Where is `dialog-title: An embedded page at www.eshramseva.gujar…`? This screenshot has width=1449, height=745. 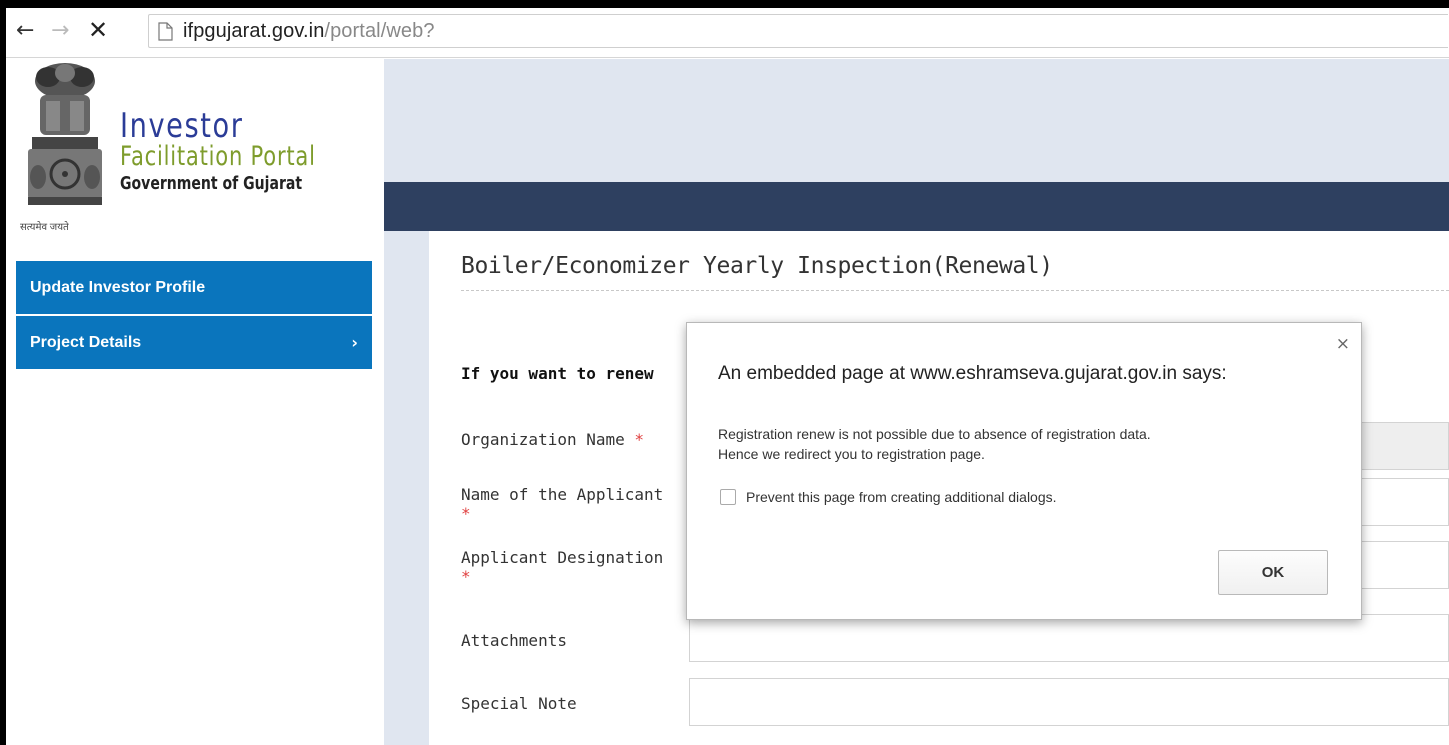 dialog-title: An embedded page at www.eshramseva.gujar… is located at coordinates (972, 373).